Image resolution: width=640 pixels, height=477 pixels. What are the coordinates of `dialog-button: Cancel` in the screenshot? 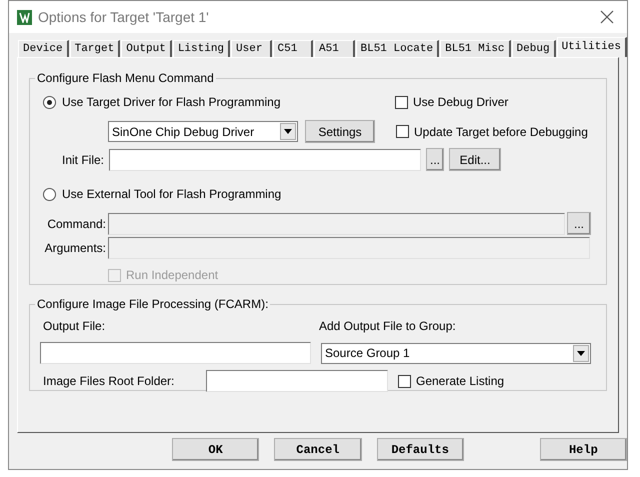 It's located at (318, 449).